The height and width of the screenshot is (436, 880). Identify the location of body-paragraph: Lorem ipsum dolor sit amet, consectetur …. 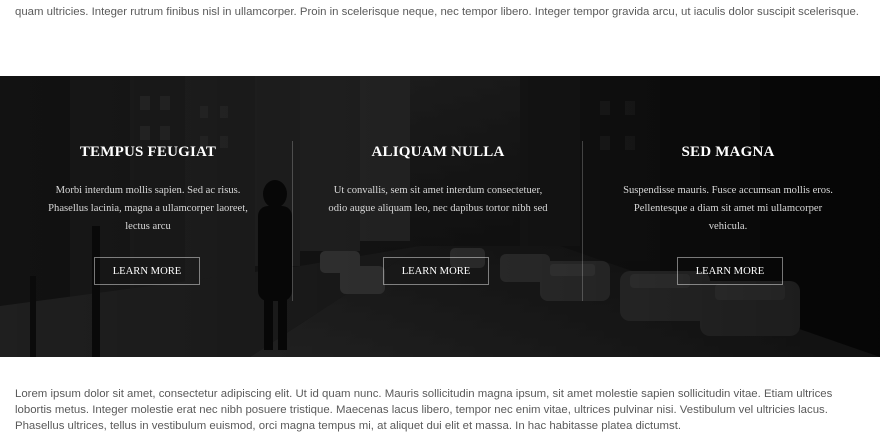
(424, 410).